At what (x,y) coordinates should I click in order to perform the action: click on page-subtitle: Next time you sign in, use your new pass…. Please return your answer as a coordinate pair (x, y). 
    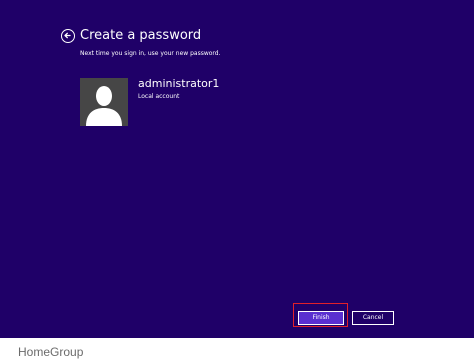
    Looking at the image, I should click on (150, 53).